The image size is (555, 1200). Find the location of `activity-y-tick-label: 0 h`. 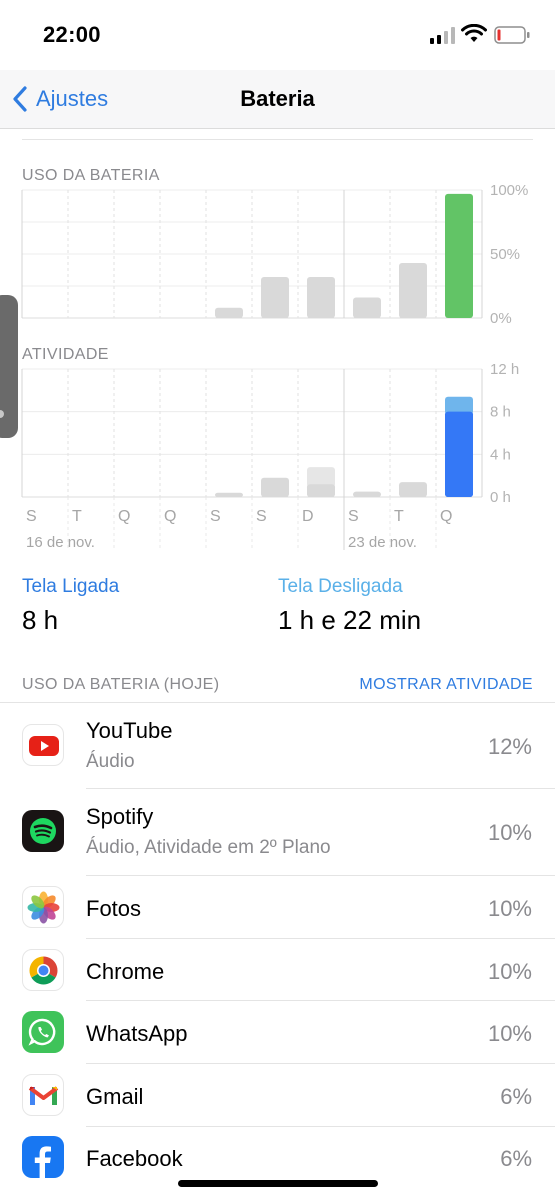

activity-y-tick-label: 0 h is located at coordinates (500, 497).